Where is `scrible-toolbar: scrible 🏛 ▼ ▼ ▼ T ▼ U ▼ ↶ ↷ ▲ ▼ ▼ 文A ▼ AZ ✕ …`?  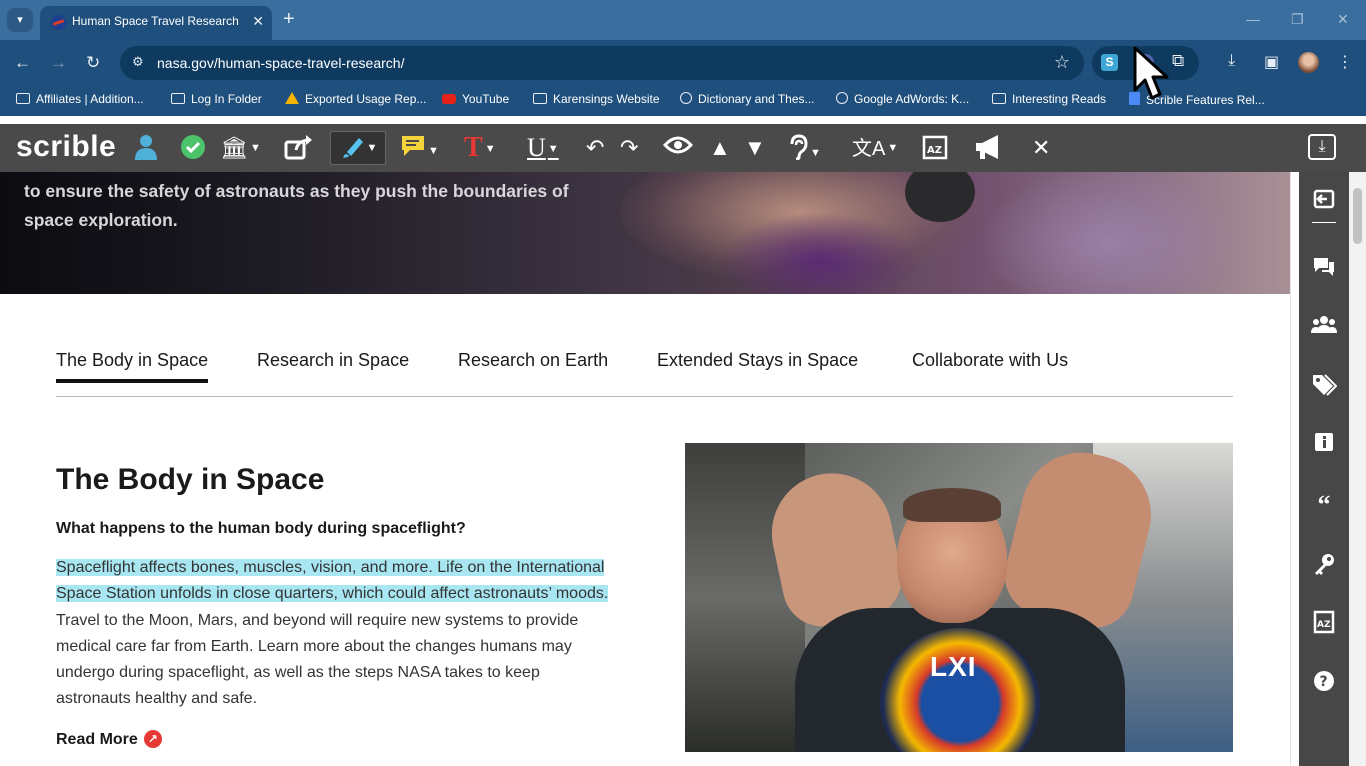
scrible-toolbar: scrible 🏛 ▼ ▼ ▼ T ▼ U ▼ ↶ ↷ ▲ ▼ ▼ 文A ▼ AZ ✕ … is located at coordinates (683, 148).